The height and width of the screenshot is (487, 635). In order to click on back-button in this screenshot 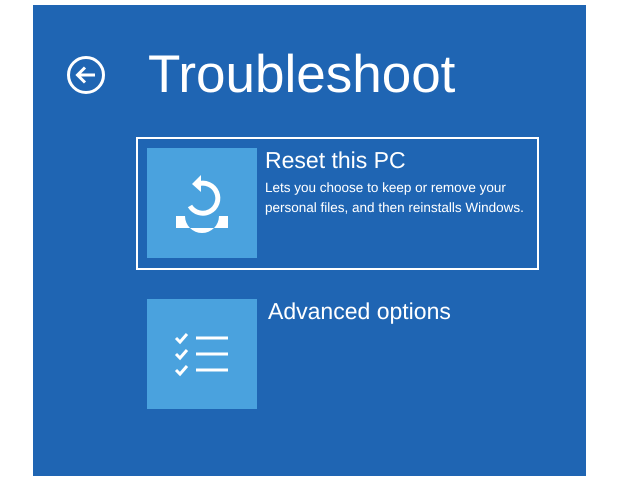, I will do `click(86, 75)`.